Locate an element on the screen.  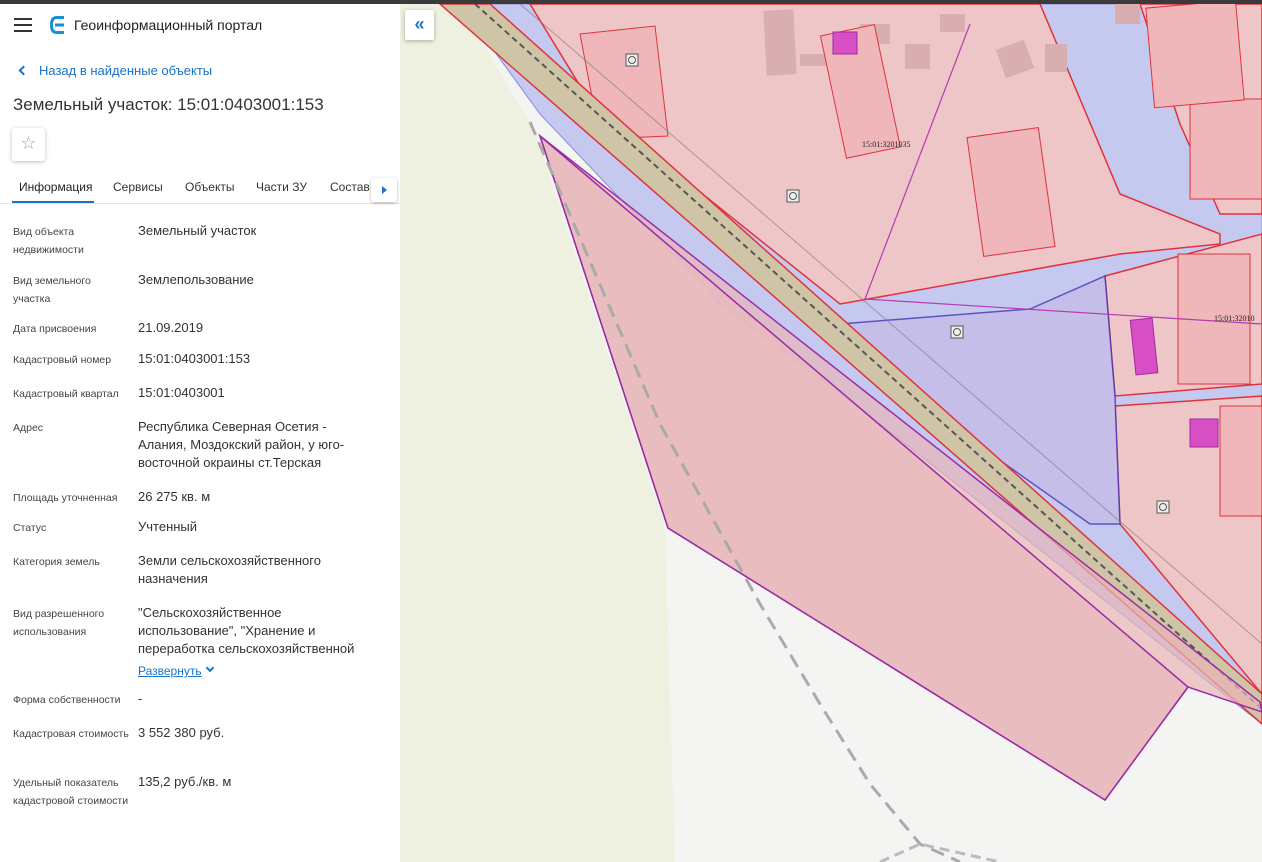
prop-value-object-type: Земельный участок is located at coordinates (197, 230).